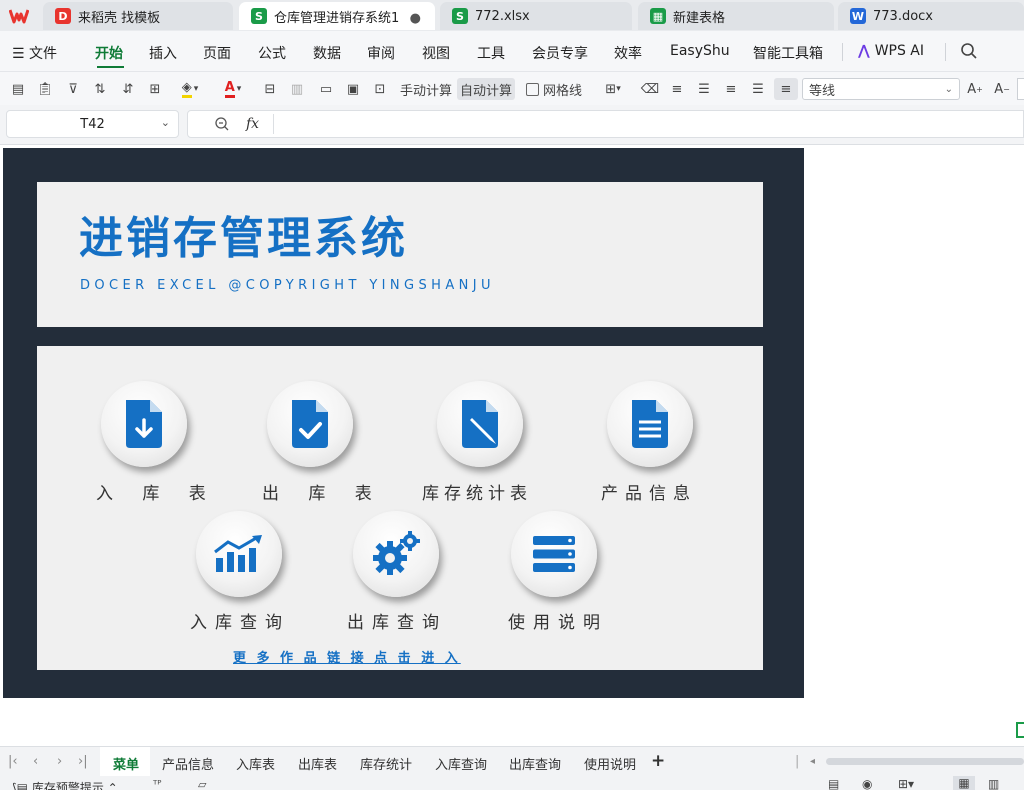 Image resolution: width=1024 pixels, height=790 pixels. What do you see at coordinates (239, 554) in the screenshot?
I see `inbound-query-button` at bounding box center [239, 554].